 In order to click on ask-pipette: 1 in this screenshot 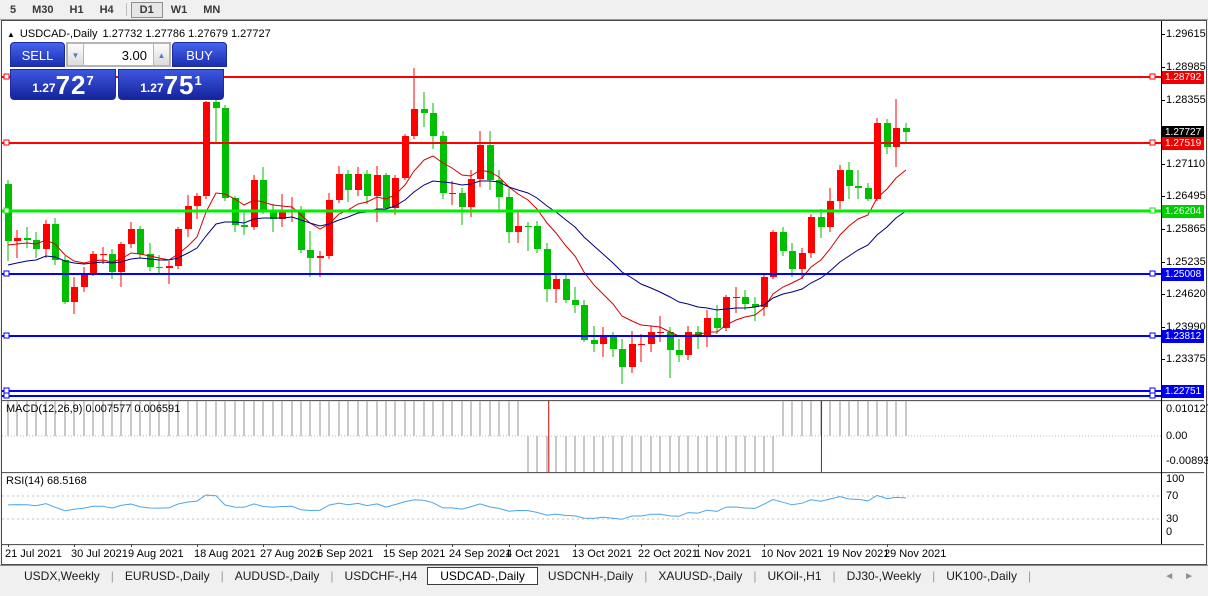, I will do `click(198, 80)`.